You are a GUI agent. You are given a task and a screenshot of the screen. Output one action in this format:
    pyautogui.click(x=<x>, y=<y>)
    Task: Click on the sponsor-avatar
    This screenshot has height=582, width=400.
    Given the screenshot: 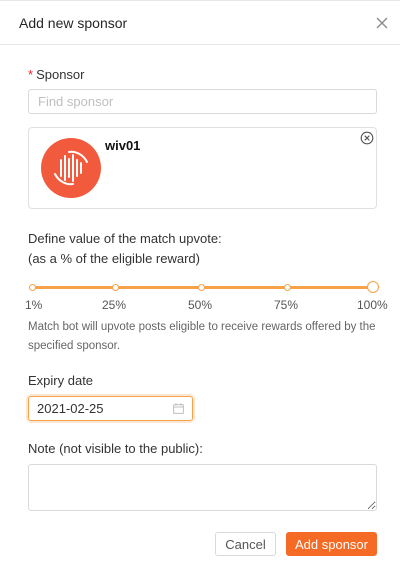 What is the action you would take?
    pyautogui.click(x=71, y=168)
    